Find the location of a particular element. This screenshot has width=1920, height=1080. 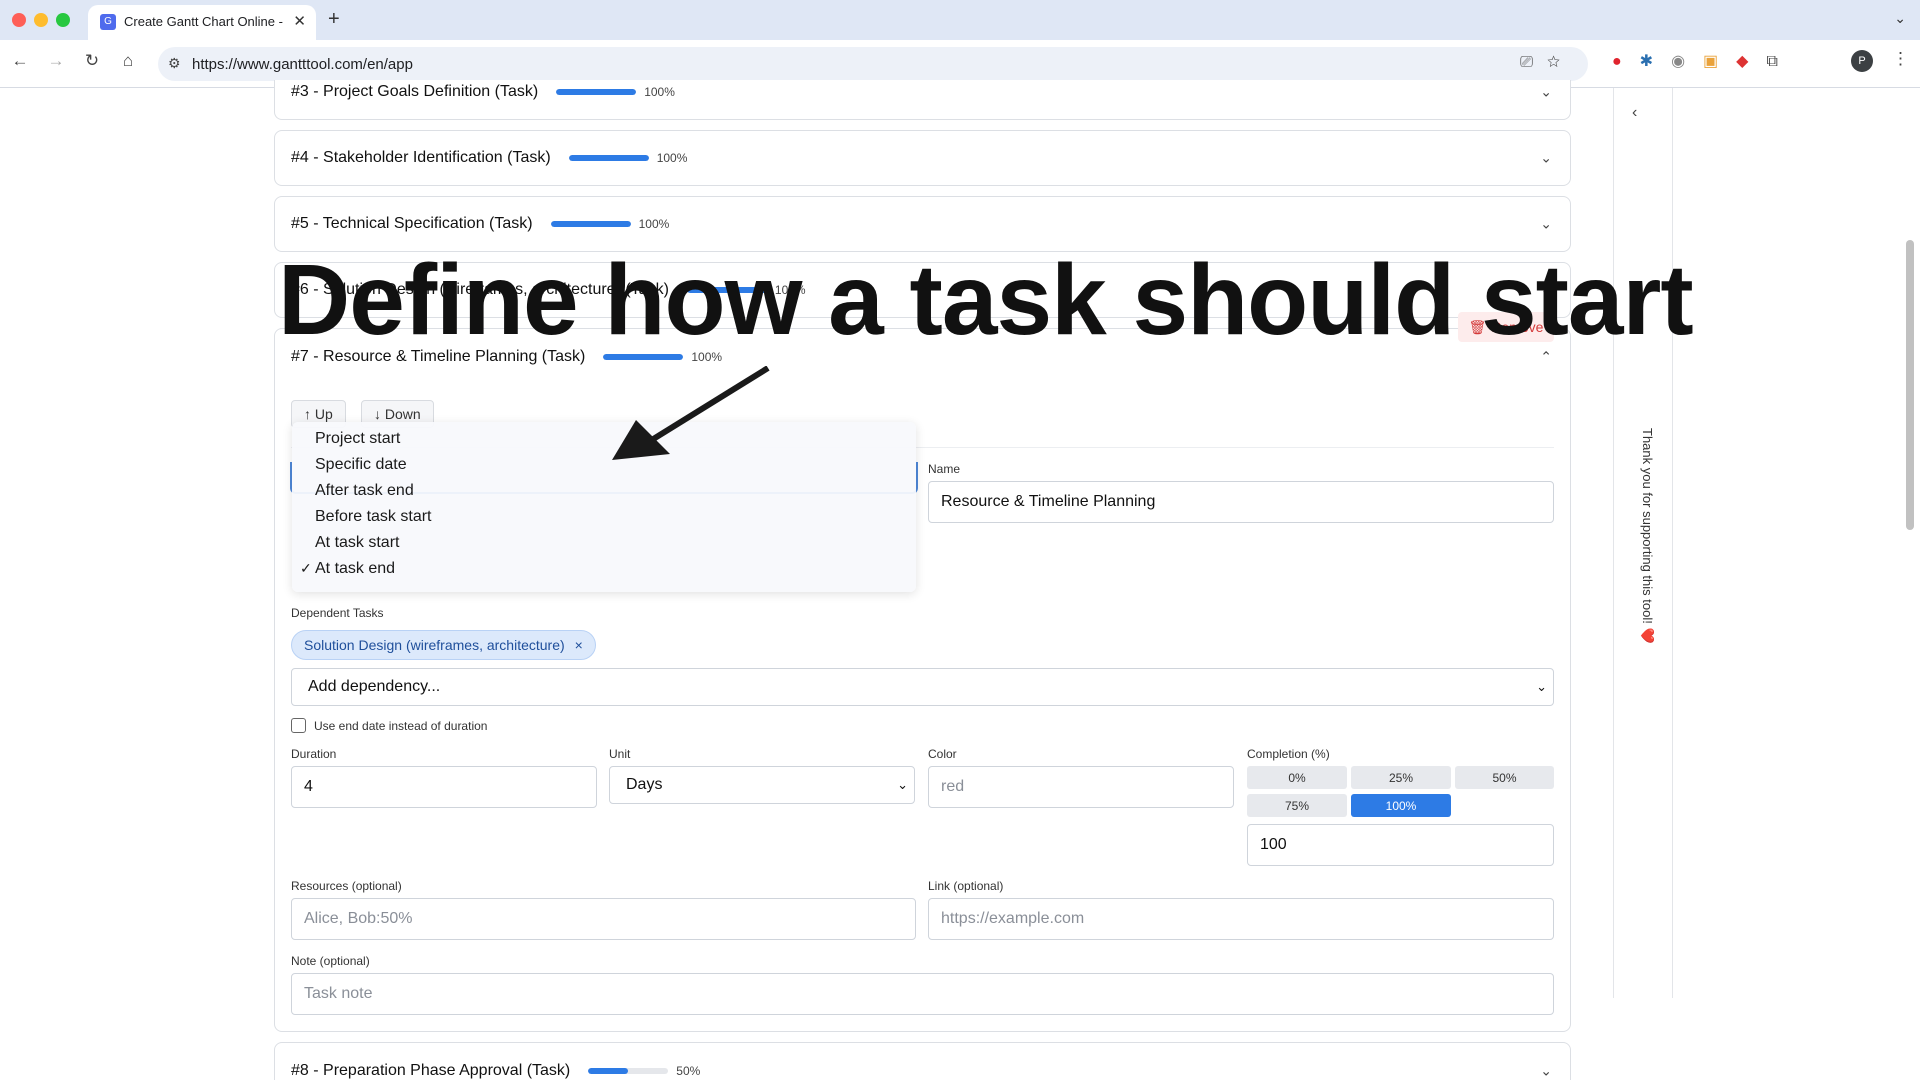

install-app-icon: ⎚ is located at coordinates (1533, 62).